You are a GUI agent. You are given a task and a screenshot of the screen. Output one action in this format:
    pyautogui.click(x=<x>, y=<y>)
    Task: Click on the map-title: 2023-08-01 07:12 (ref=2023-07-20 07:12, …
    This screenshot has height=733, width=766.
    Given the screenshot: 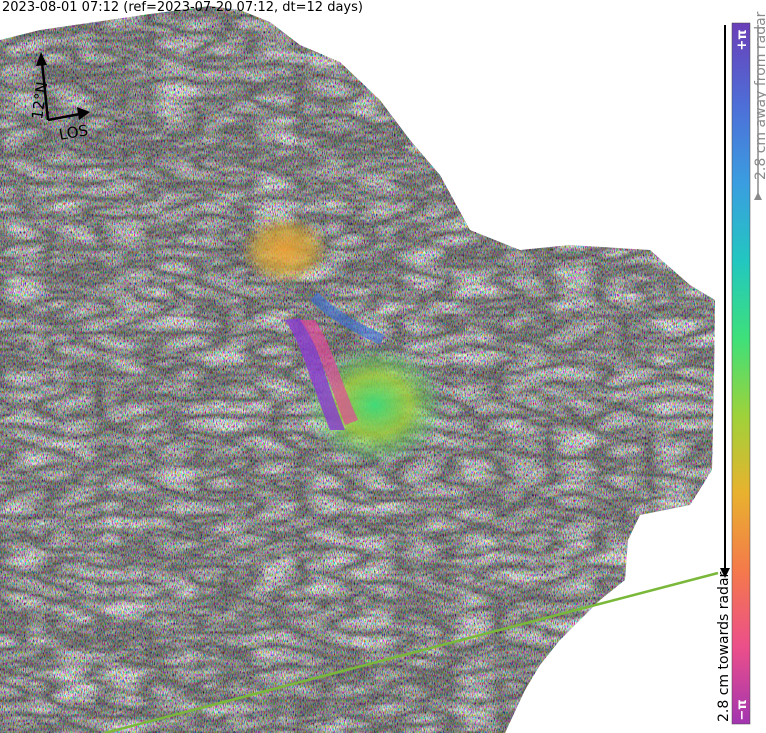 What is the action you would take?
    pyautogui.click(x=182, y=7)
    